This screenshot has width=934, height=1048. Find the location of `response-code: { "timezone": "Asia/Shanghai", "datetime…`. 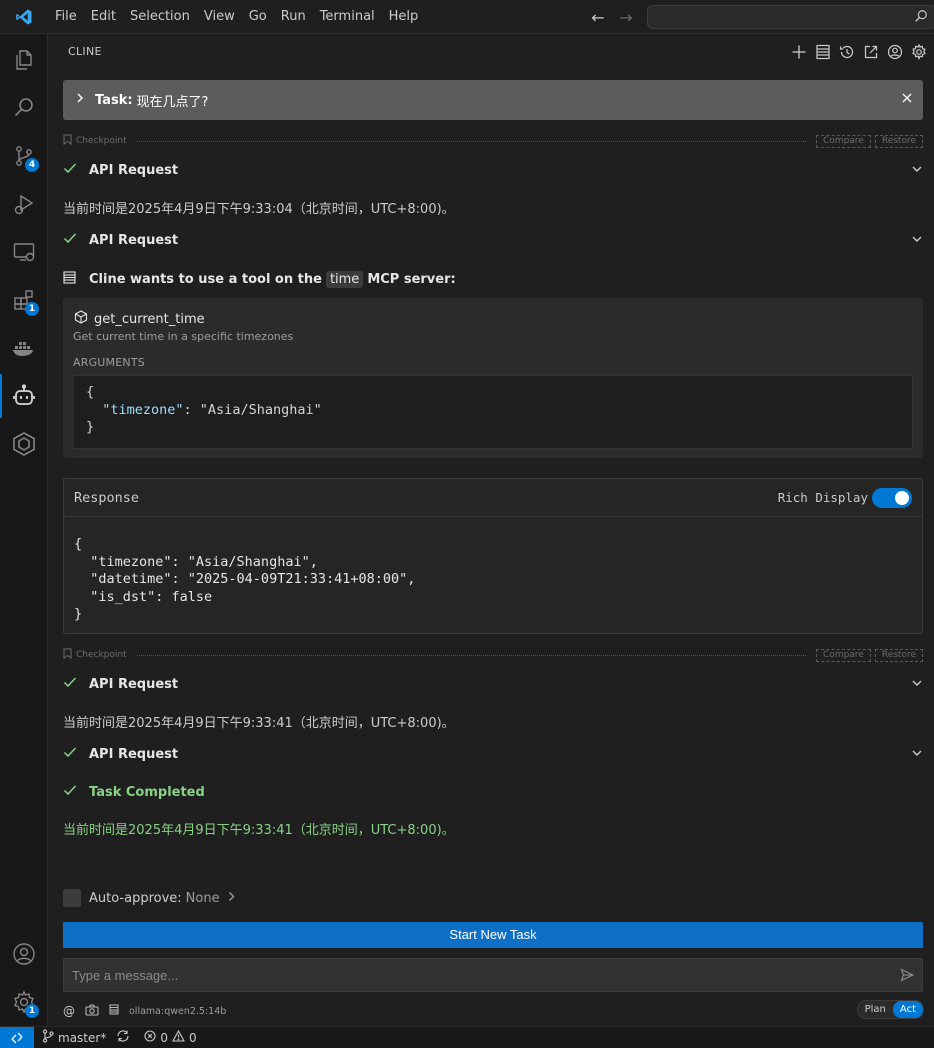

response-code: { "timezone": "Asia/Shanghai", "datetime… is located at coordinates (245, 579).